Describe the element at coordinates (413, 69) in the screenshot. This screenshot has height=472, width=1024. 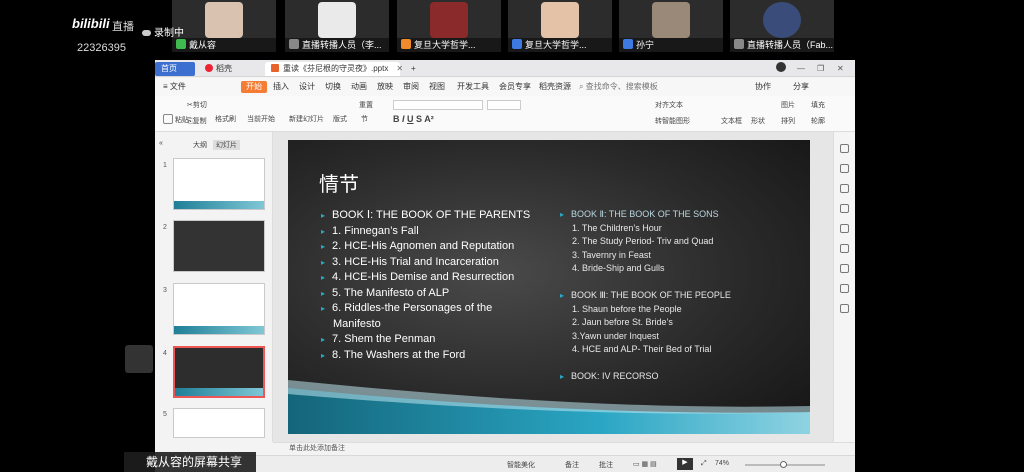
I see `new-tab-button: +` at that location.